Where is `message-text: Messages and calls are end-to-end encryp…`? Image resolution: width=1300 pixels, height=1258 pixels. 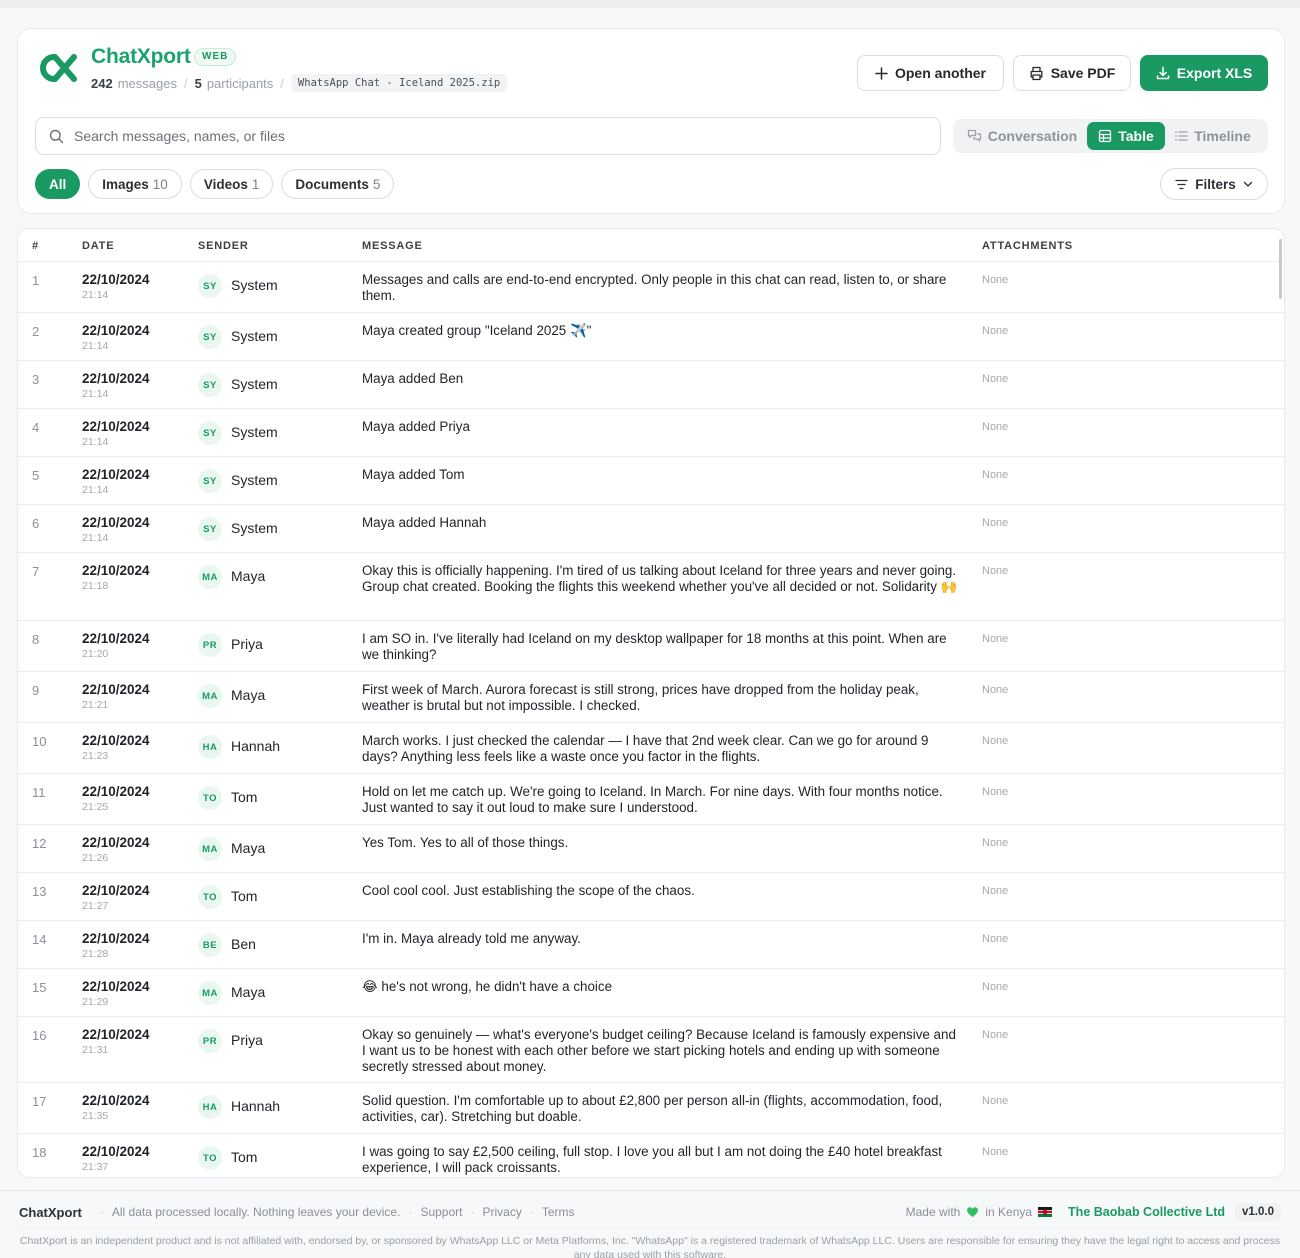 message-text: Messages and calls are end-to-end encryp… is located at coordinates (654, 287).